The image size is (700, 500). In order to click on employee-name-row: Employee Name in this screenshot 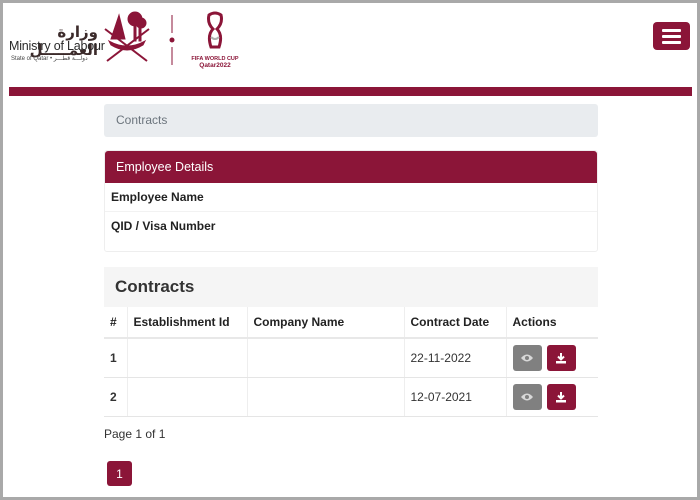, I will do `click(351, 197)`.